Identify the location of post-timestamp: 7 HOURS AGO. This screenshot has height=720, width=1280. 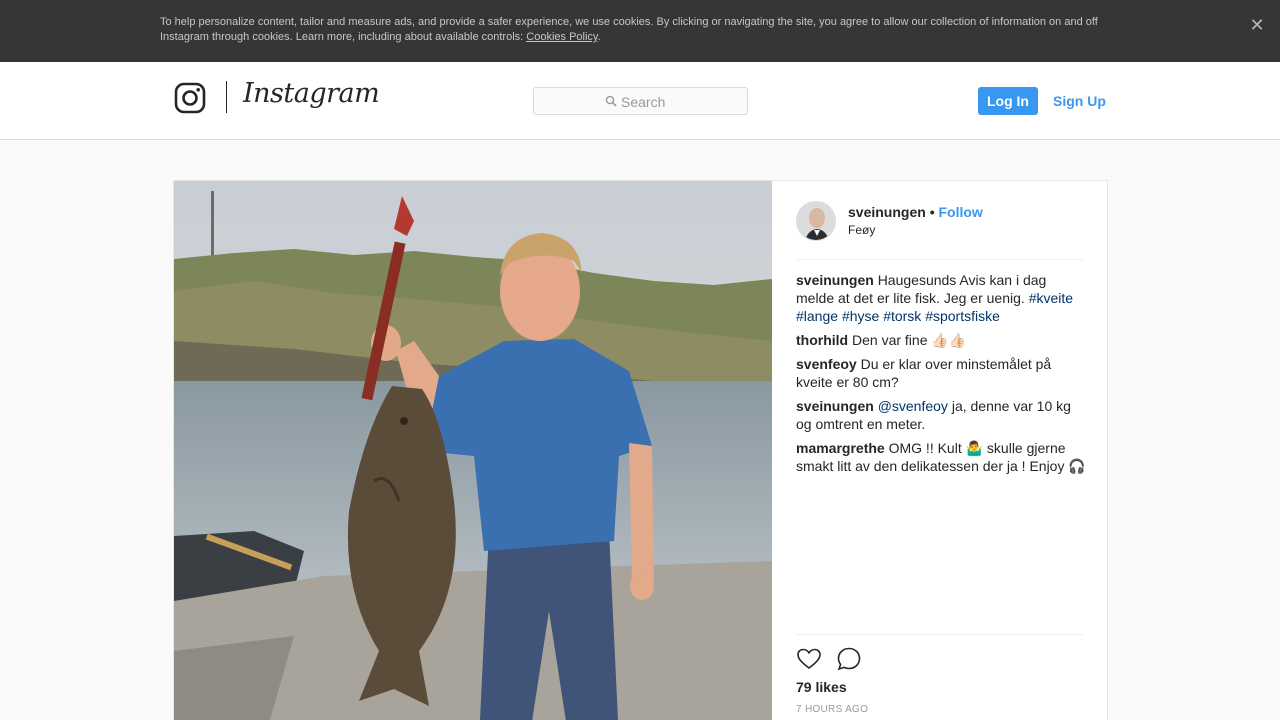
(832, 709).